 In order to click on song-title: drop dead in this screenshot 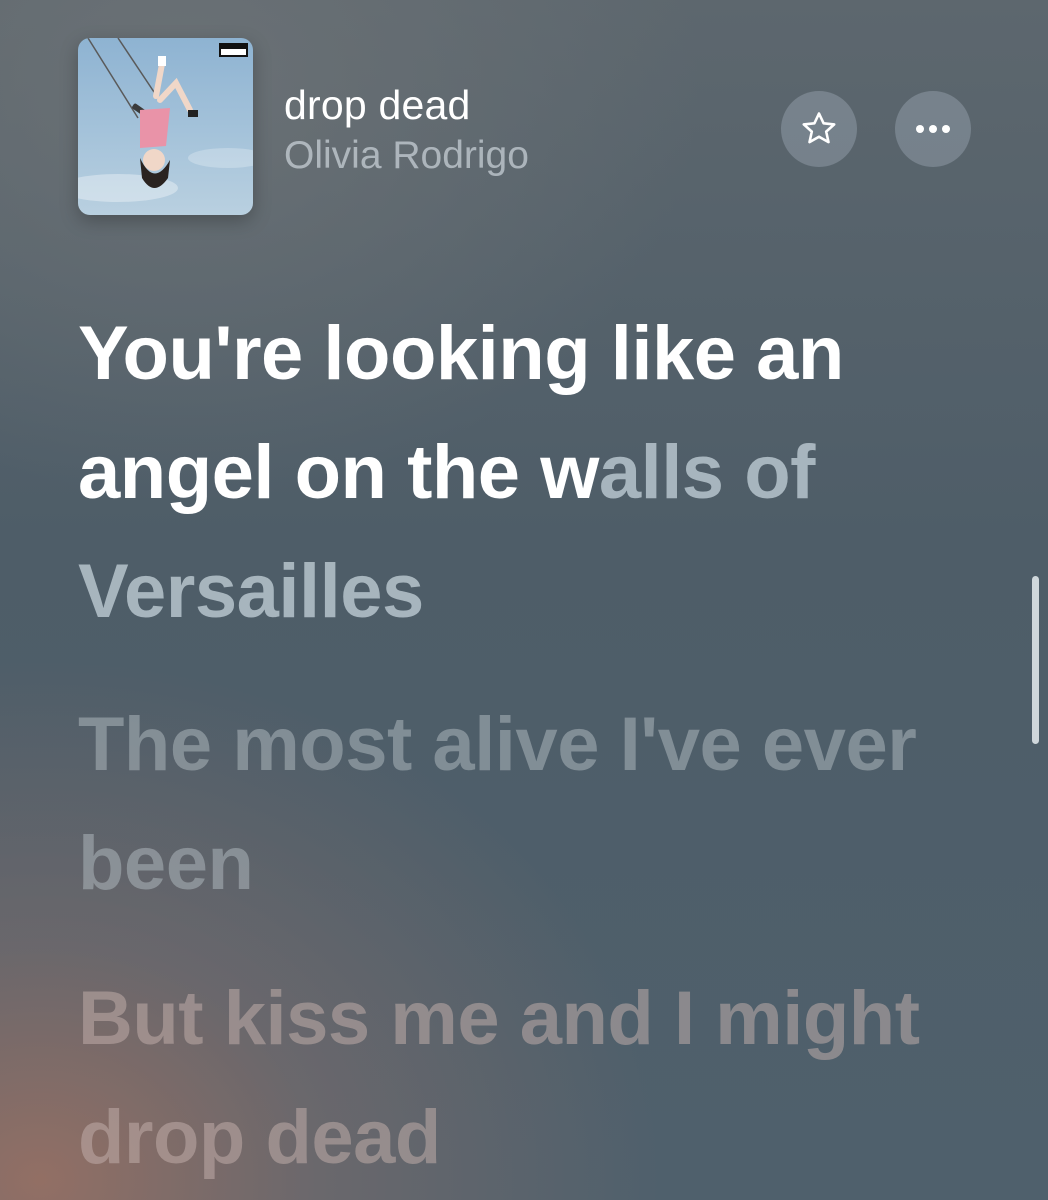, I will do `click(377, 105)`.